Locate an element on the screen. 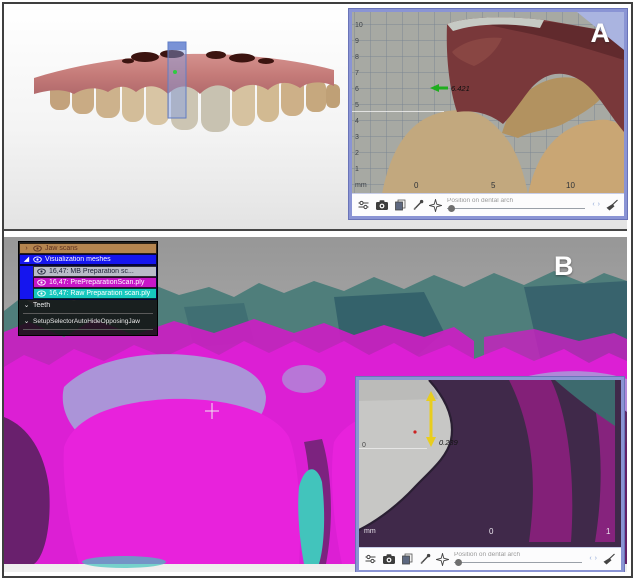  panel-b-label: B is located at coordinates (564, 266).